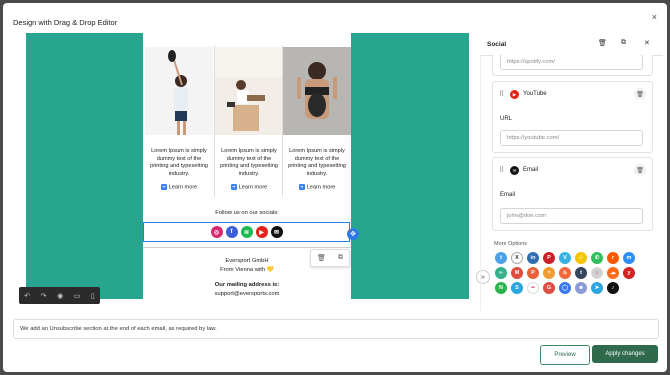 The height and width of the screenshot is (375, 670). I want to click on undo-icon: ↶, so click(27, 296).